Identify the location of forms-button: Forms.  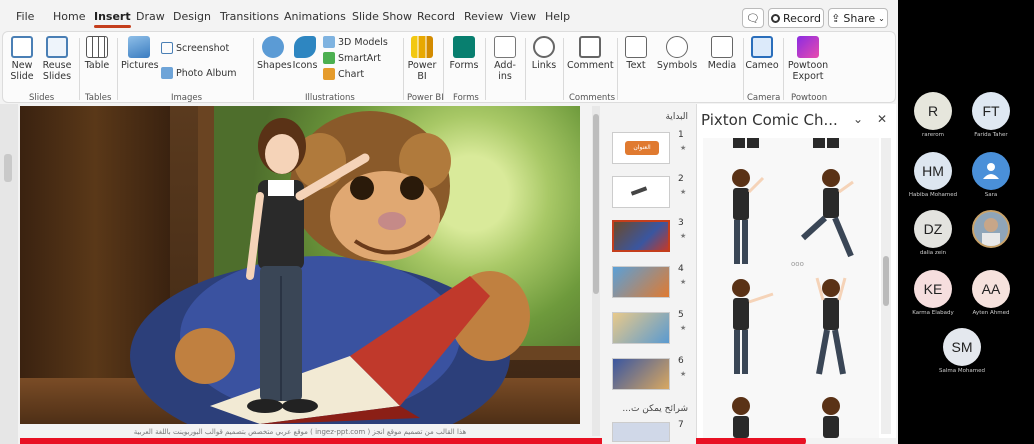
(464, 53).